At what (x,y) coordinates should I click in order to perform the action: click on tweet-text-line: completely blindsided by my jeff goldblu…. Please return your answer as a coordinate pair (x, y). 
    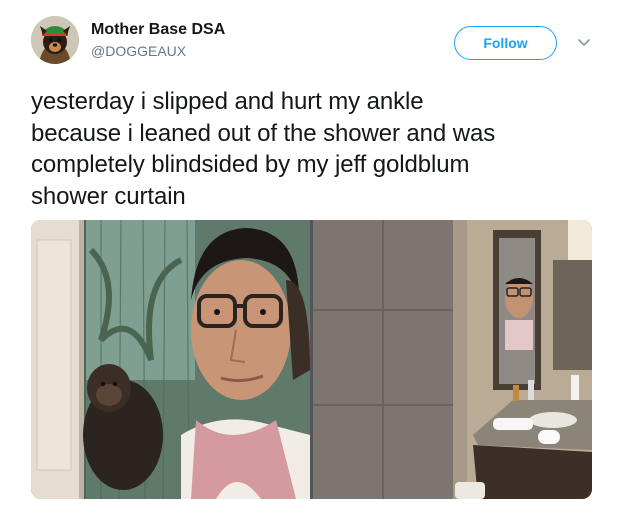
    Looking at the image, I should click on (250, 164).